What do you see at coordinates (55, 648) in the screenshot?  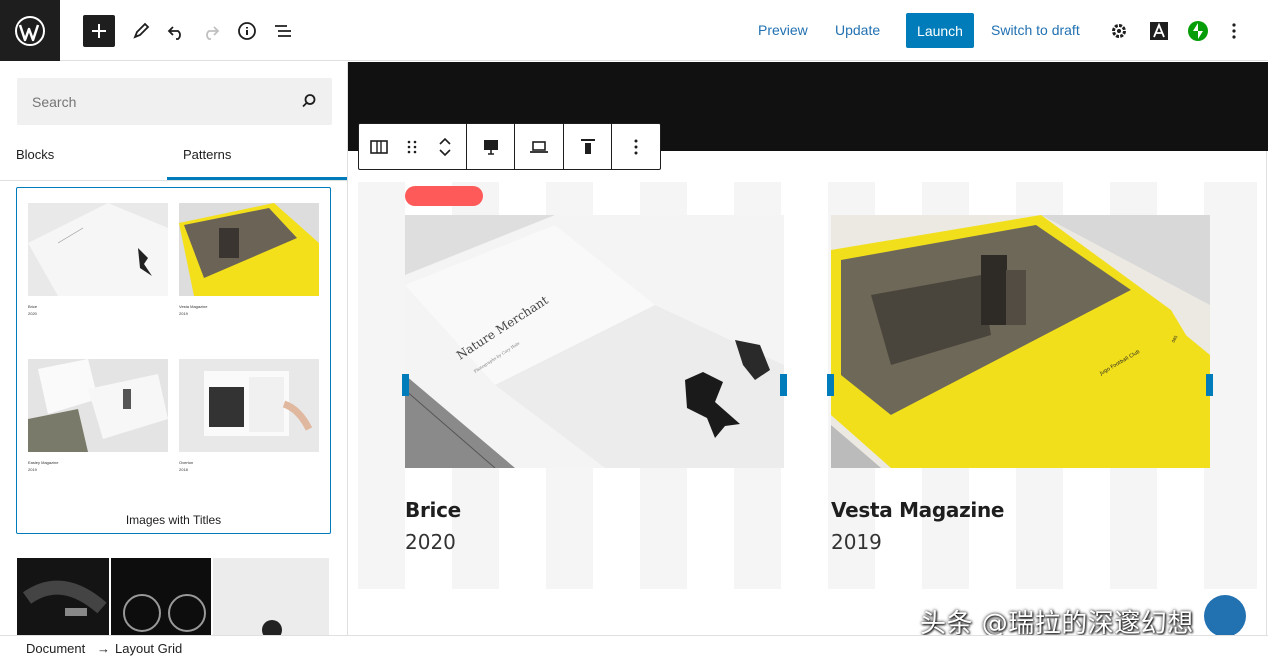 I see `breadcrumb-document: Document` at bounding box center [55, 648].